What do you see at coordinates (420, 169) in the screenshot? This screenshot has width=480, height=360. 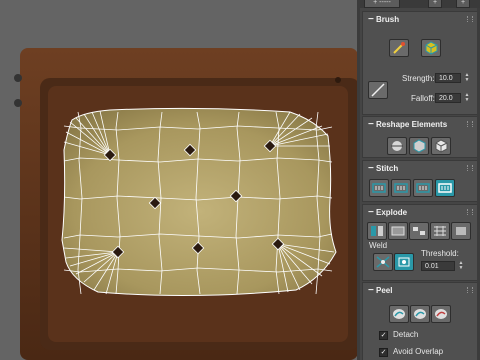 I see `stitch-rollout-header: − Stitch` at bounding box center [420, 169].